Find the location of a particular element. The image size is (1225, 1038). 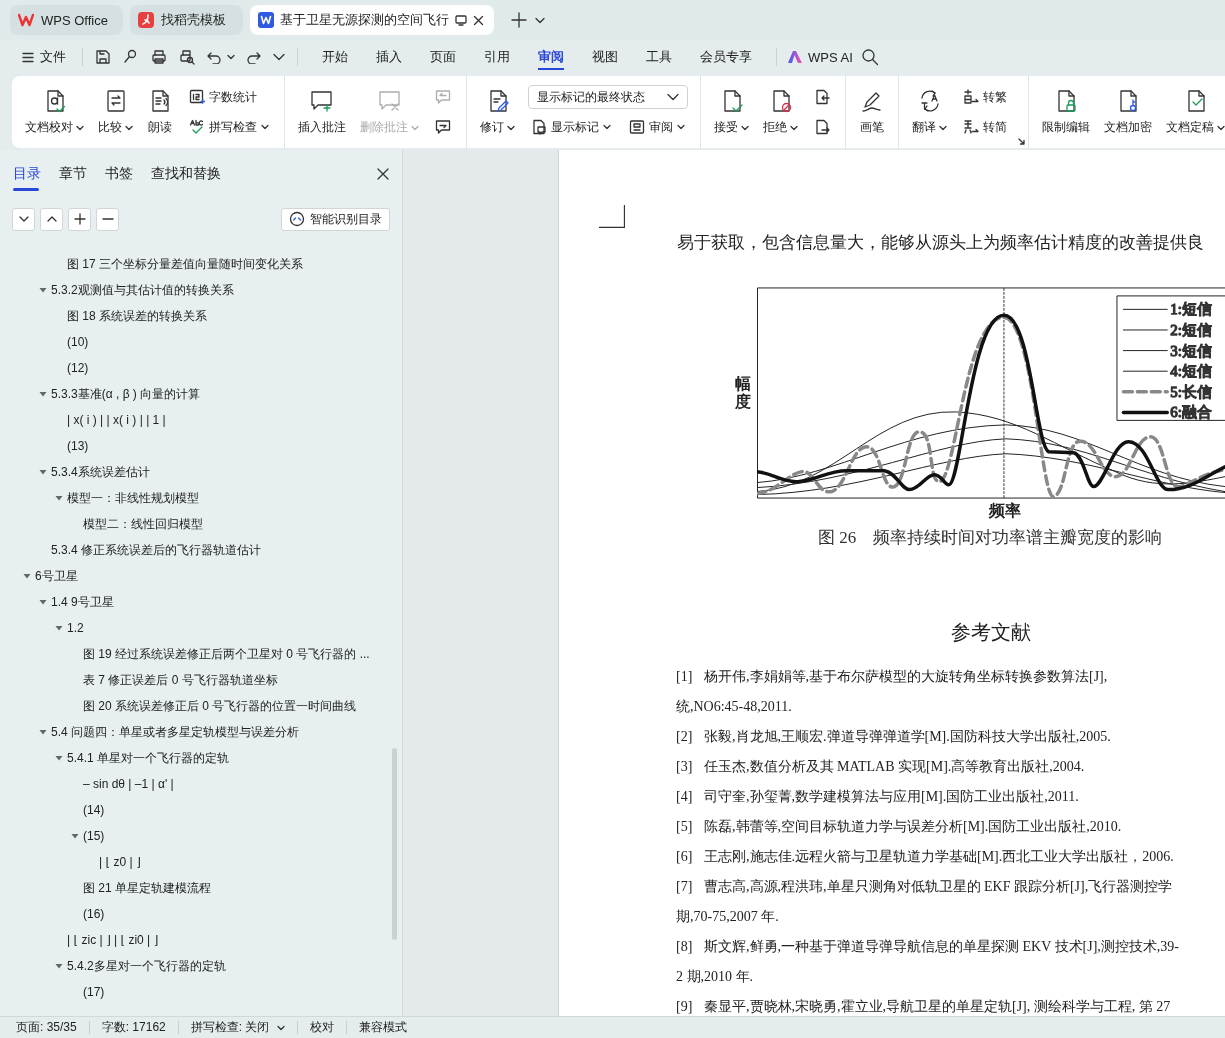

reference-text: 2 期,2010 年. is located at coordinates (714, 977).